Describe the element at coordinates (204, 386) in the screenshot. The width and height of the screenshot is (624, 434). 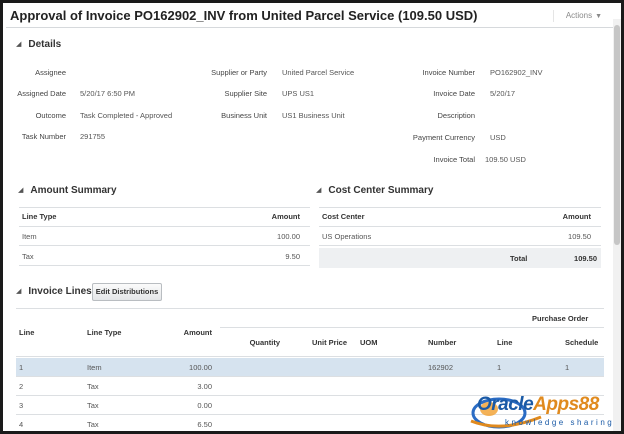
I see `table-cell: 3.00` at that location.